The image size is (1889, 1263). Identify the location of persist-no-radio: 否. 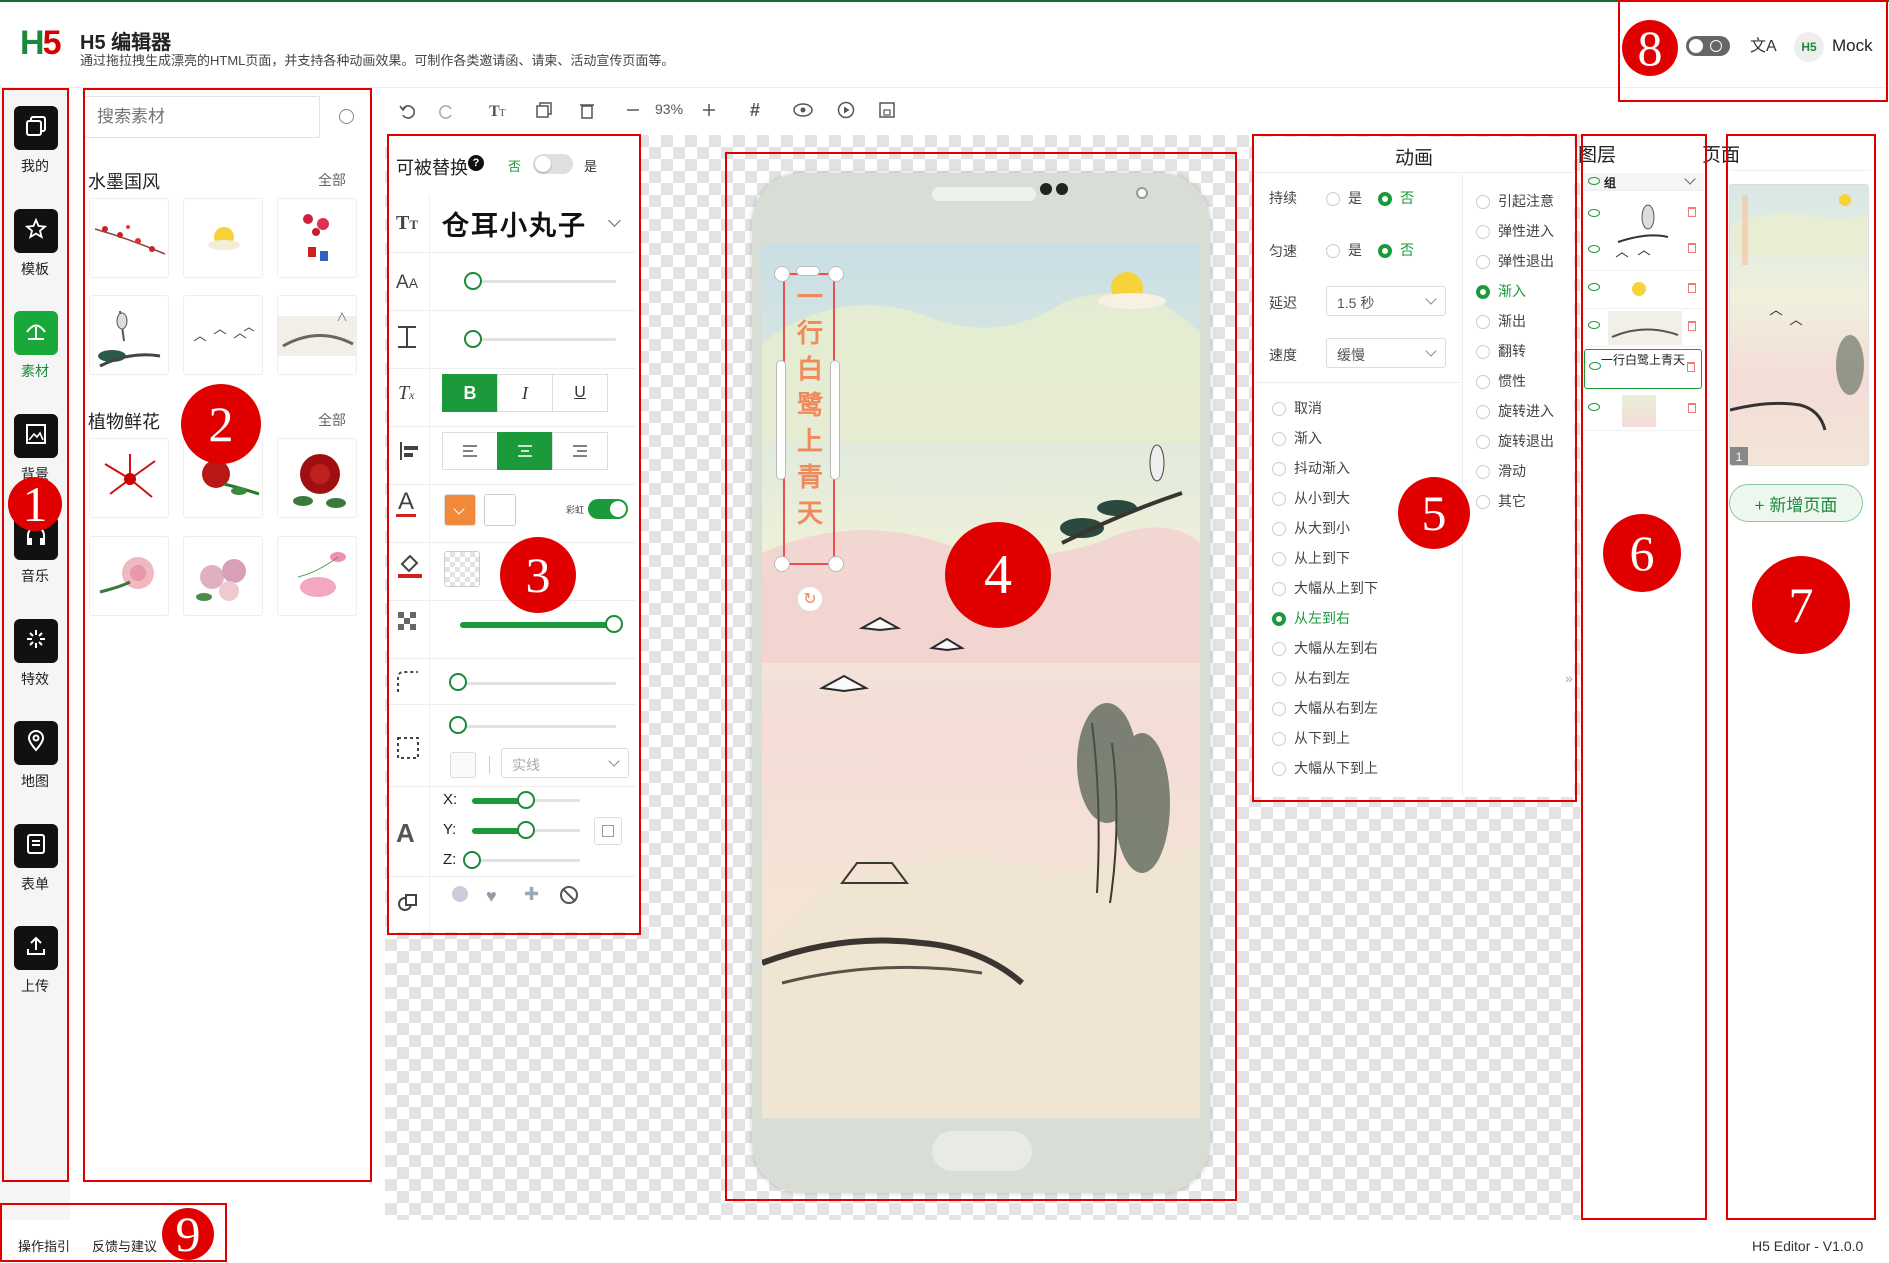
(1396, 198).